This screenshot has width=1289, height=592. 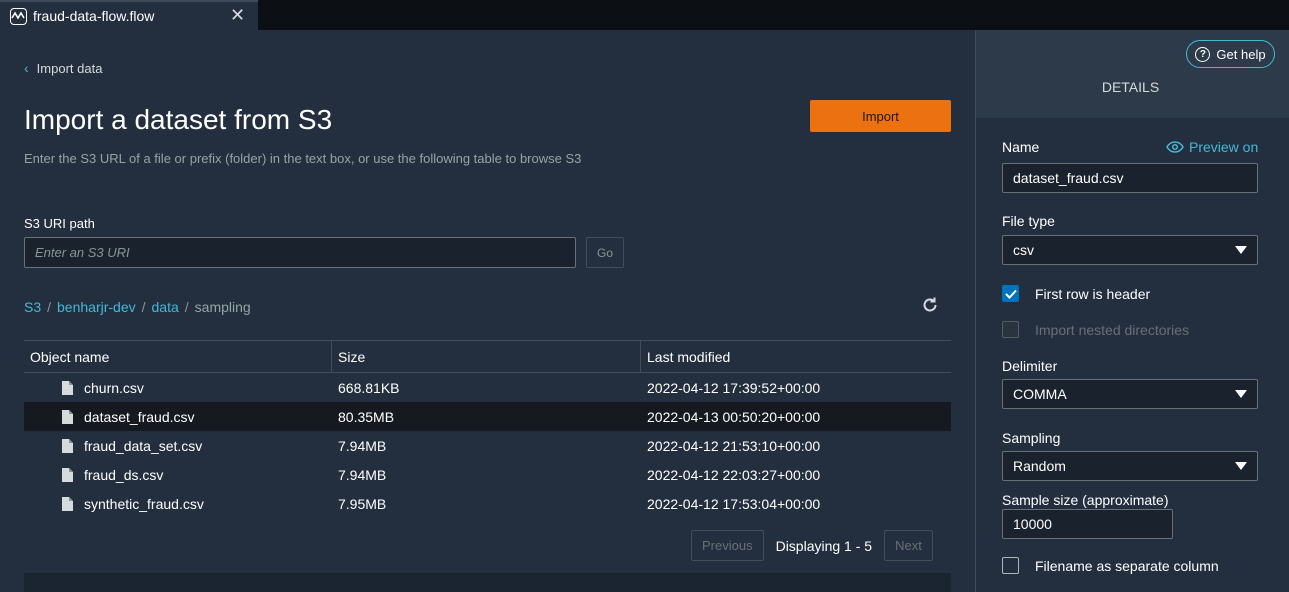 What do you see at coordinates (124, 474) in the screenshot?
I see `object-name: fraud_ds.csv` at bounding box center [124, 474].